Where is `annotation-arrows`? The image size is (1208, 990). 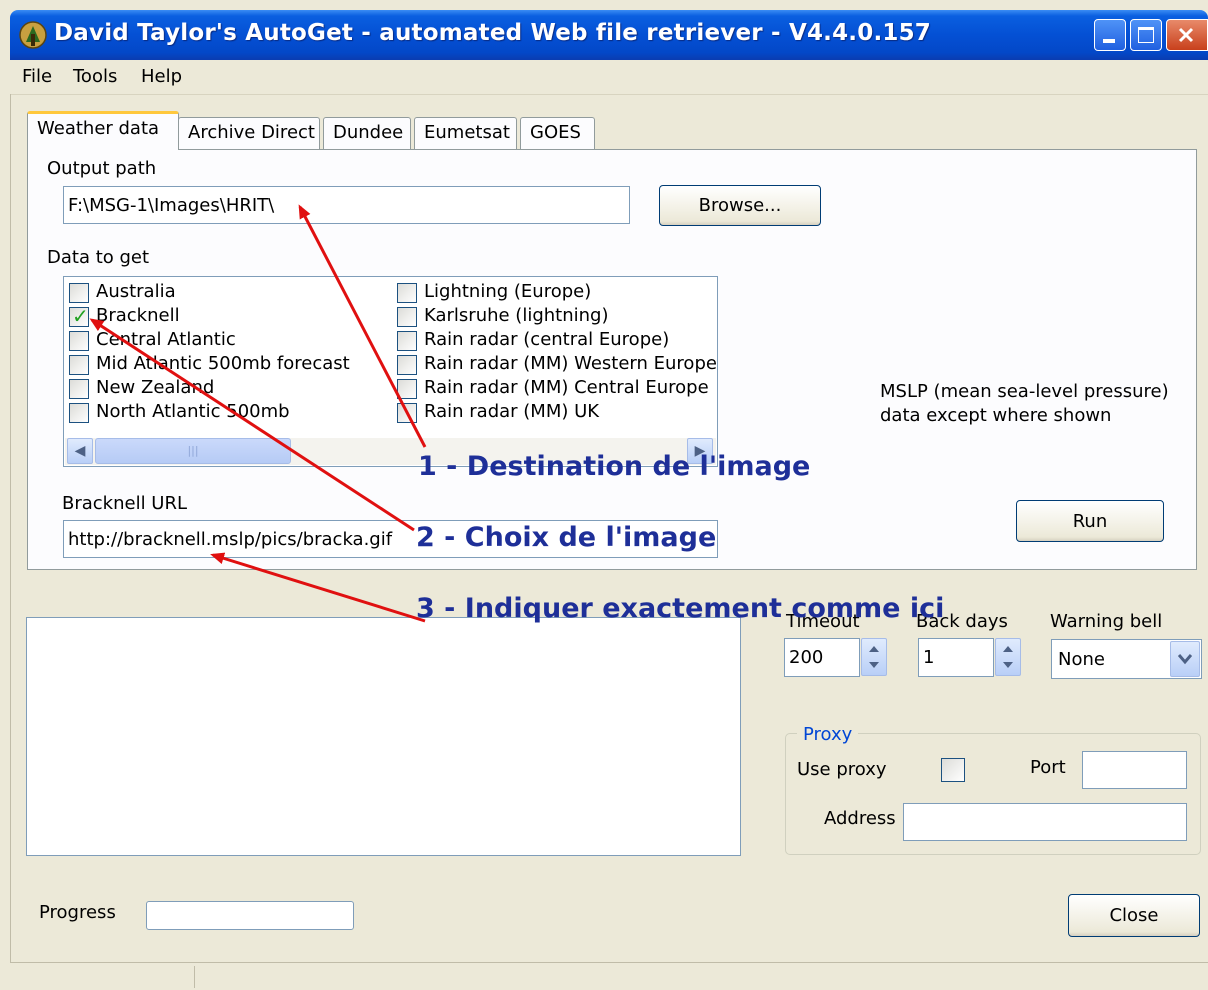 annotation-arrows is located at coordinates (258, 413).